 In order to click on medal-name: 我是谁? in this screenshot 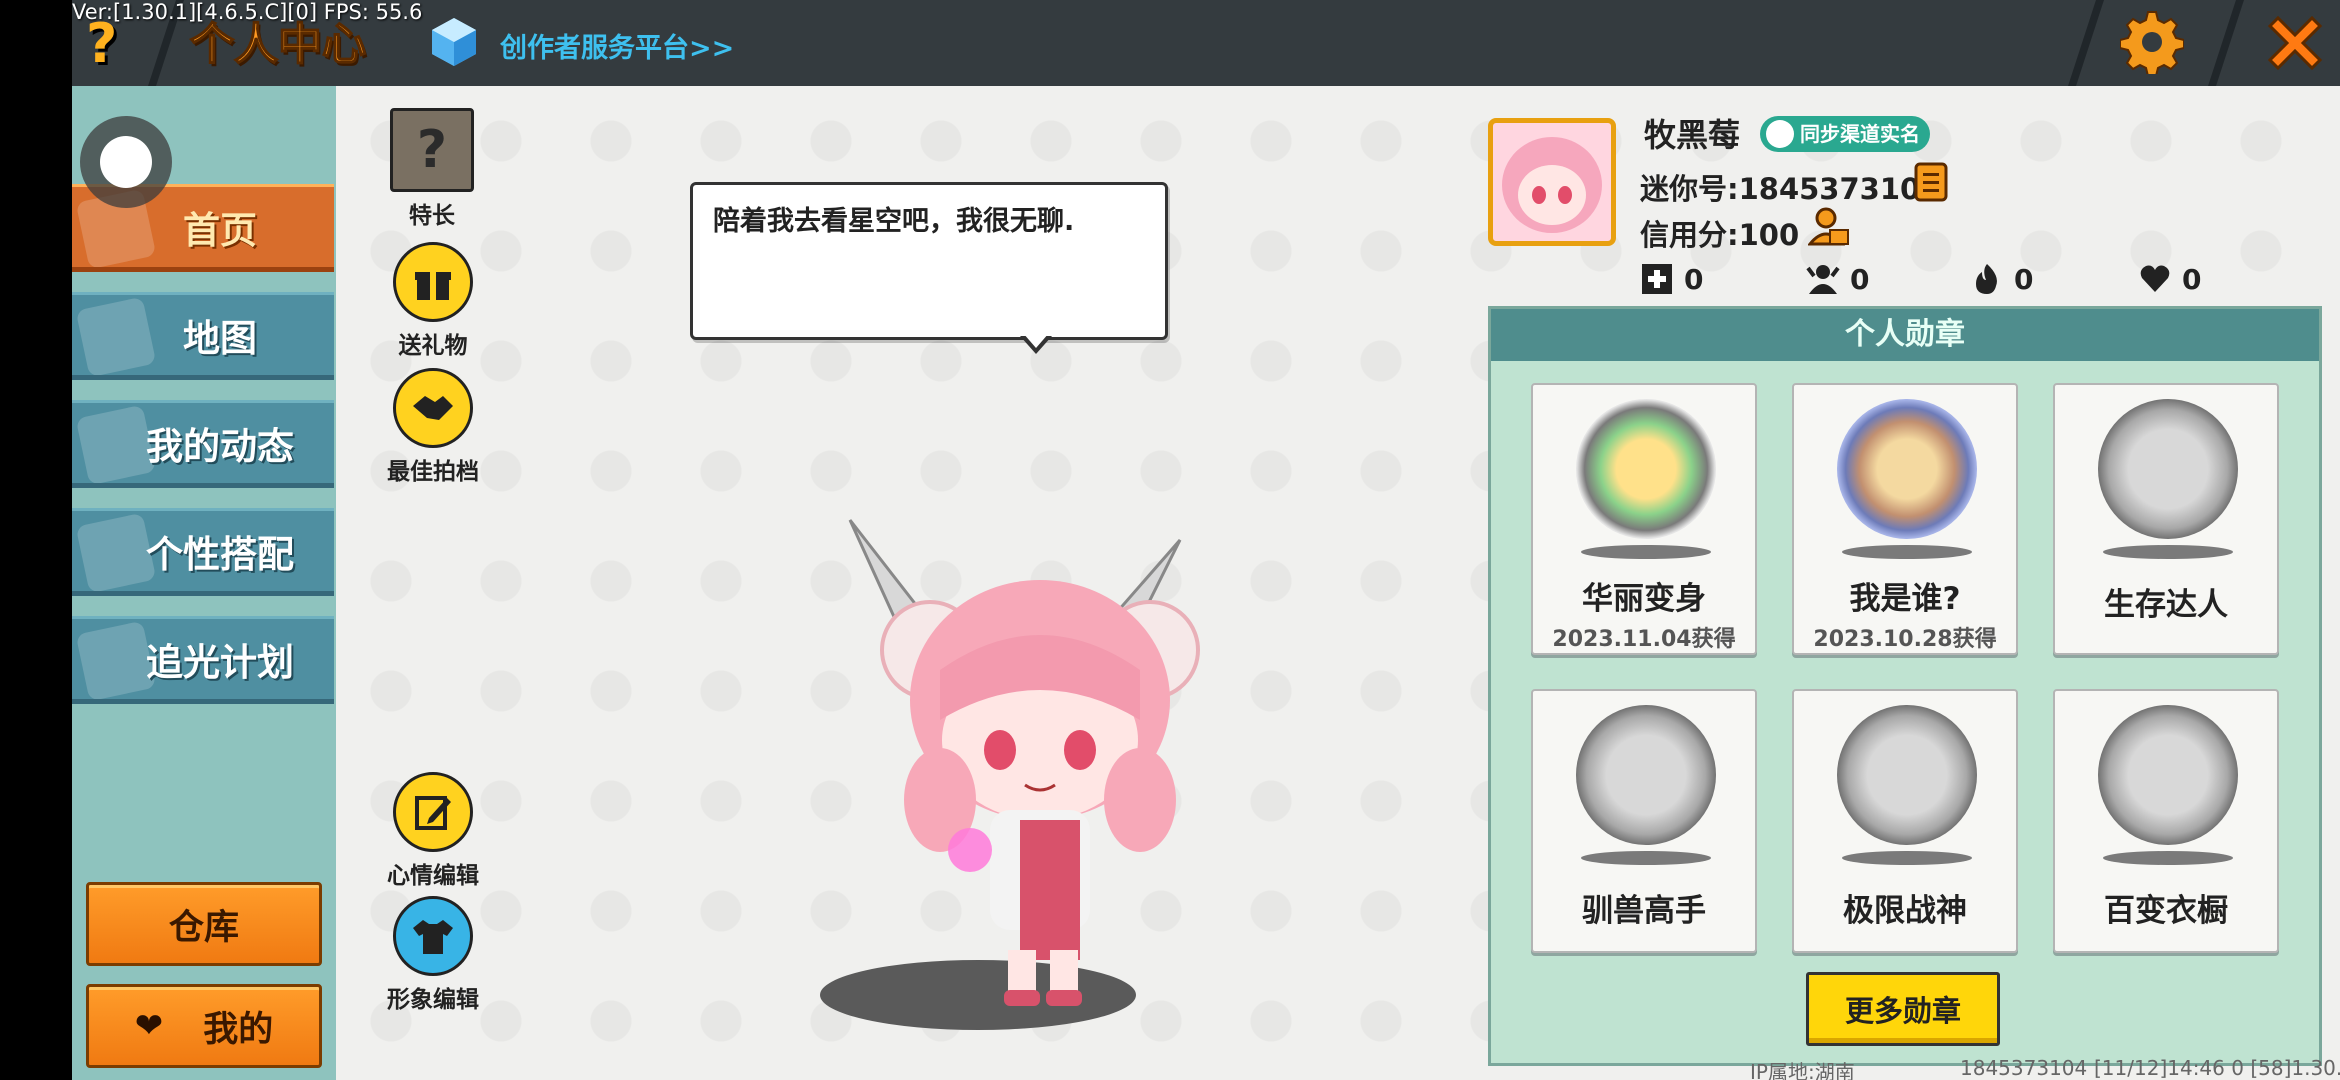, I will do `click(1905, 599)`.